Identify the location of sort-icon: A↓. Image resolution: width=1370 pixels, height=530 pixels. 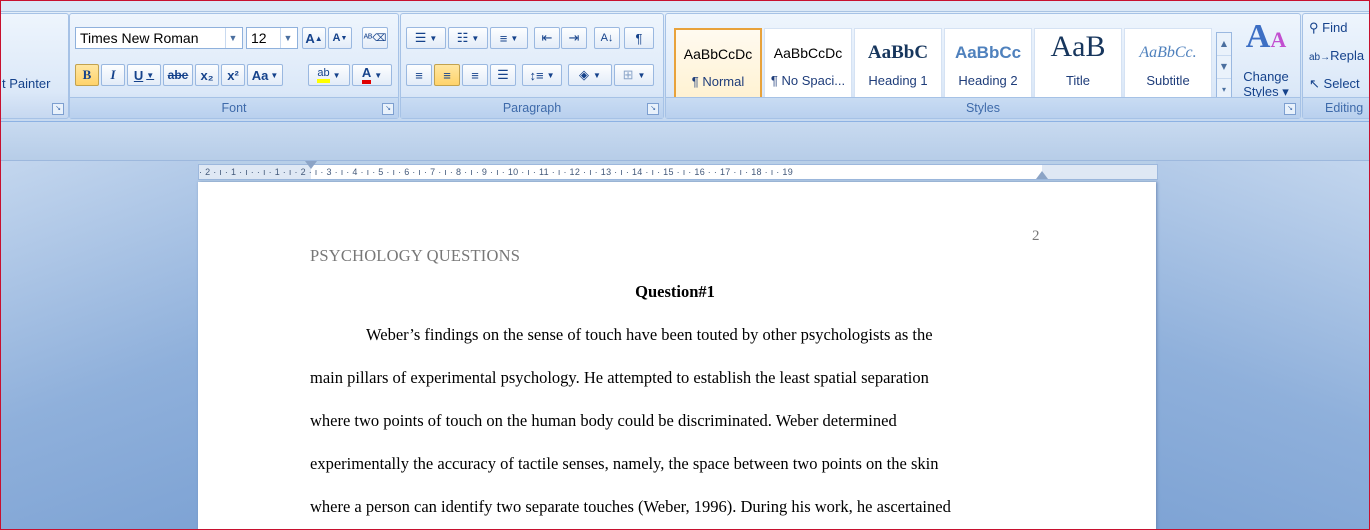
(607, 38).